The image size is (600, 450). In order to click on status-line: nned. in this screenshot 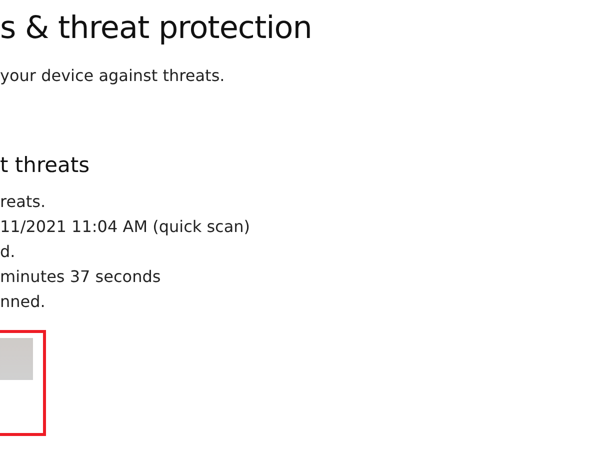, I will do `click(23, 302)`.